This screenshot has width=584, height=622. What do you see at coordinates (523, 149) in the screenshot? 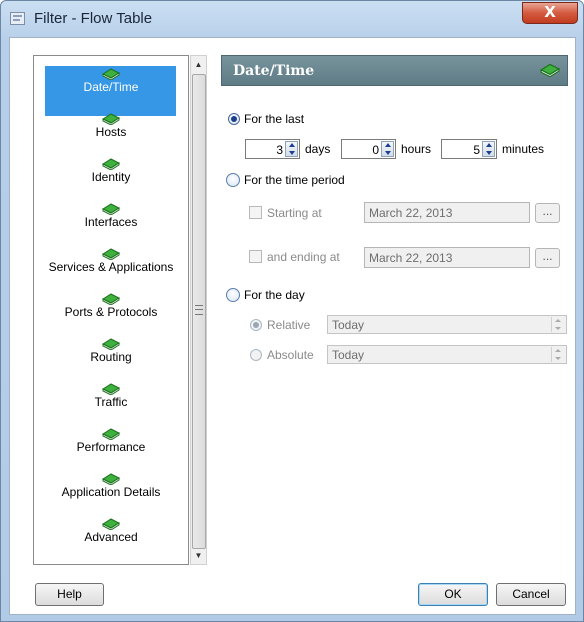
I see `minutes-label: minutes` at bounding box center [523, 149].